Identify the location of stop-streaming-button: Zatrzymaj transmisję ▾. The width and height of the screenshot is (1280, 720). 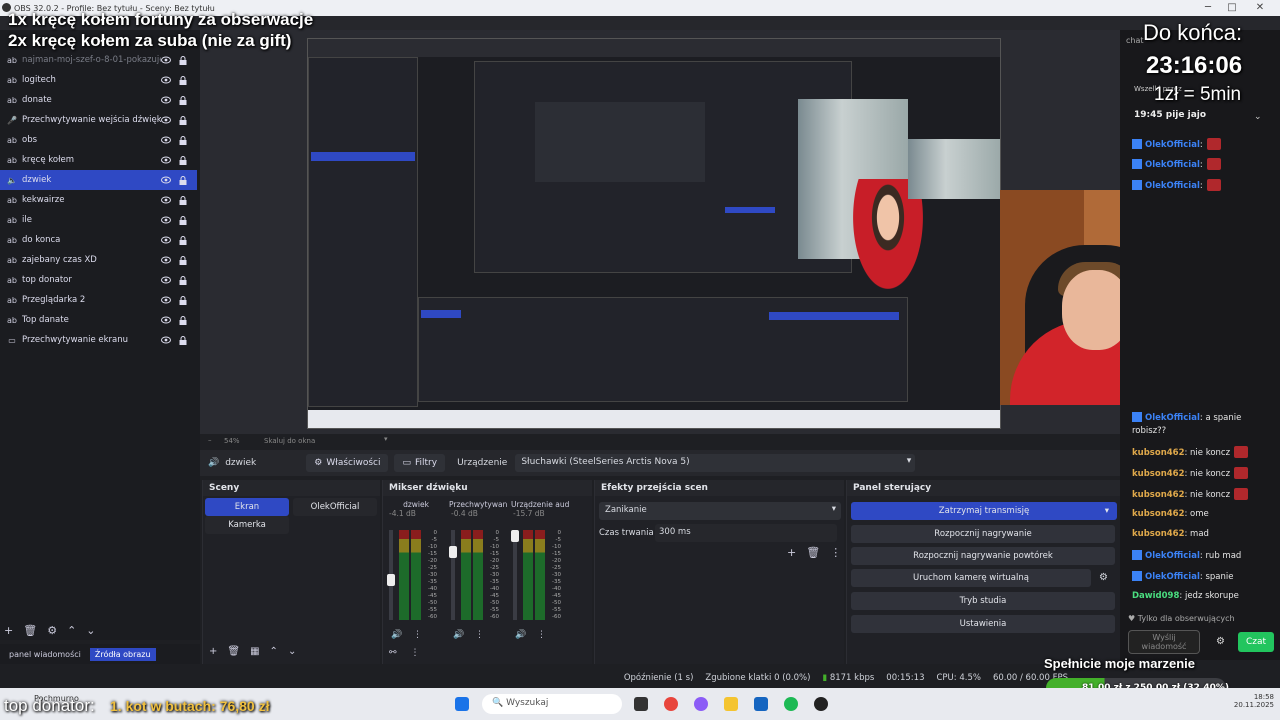
(984, 511).